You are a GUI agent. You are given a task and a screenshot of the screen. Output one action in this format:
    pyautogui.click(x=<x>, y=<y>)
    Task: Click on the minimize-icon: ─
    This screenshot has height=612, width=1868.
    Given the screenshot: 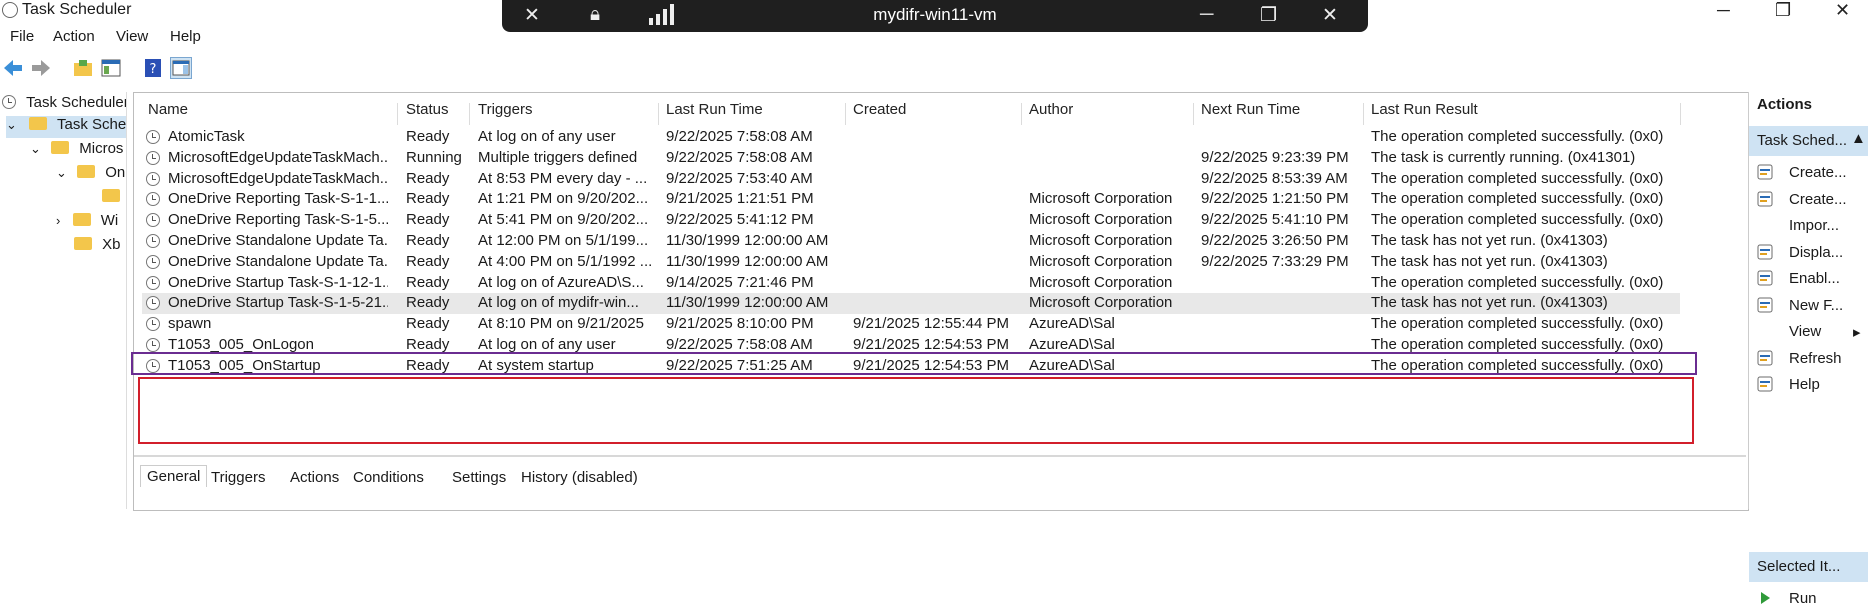 What is the action you would take?
    pyautogui.click(x=1723, y=10)
    